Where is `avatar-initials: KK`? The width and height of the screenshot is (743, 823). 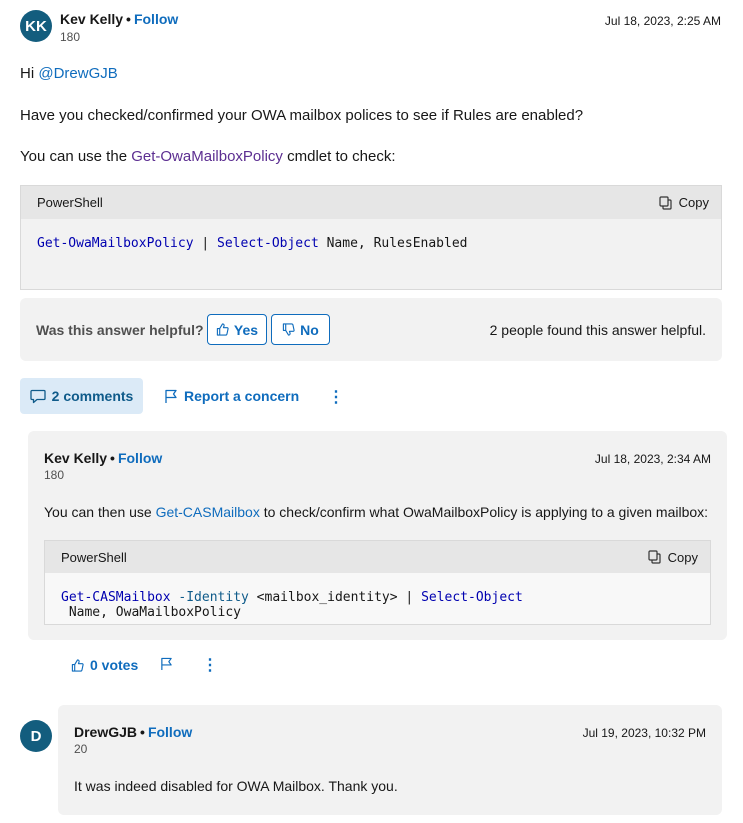
avatar-initials: KK is located at coordinates (36, 26).